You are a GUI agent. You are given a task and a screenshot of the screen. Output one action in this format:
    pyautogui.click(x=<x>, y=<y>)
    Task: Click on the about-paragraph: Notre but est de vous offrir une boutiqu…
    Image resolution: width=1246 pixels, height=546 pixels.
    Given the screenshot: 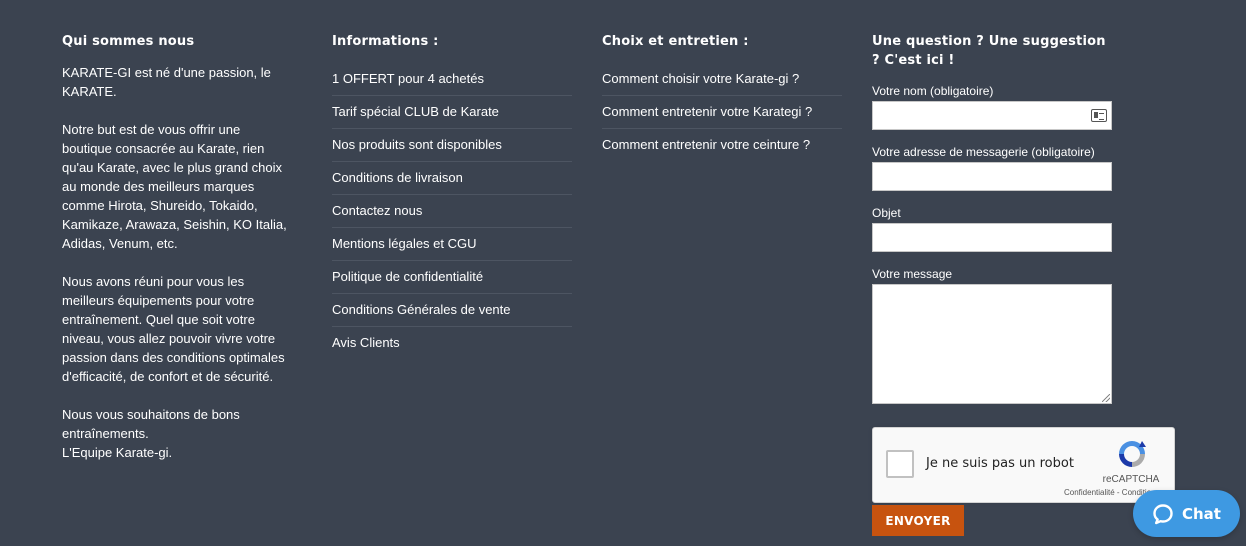 What is the action you would take?
    pyautogui.click(x=174, y=186)
    